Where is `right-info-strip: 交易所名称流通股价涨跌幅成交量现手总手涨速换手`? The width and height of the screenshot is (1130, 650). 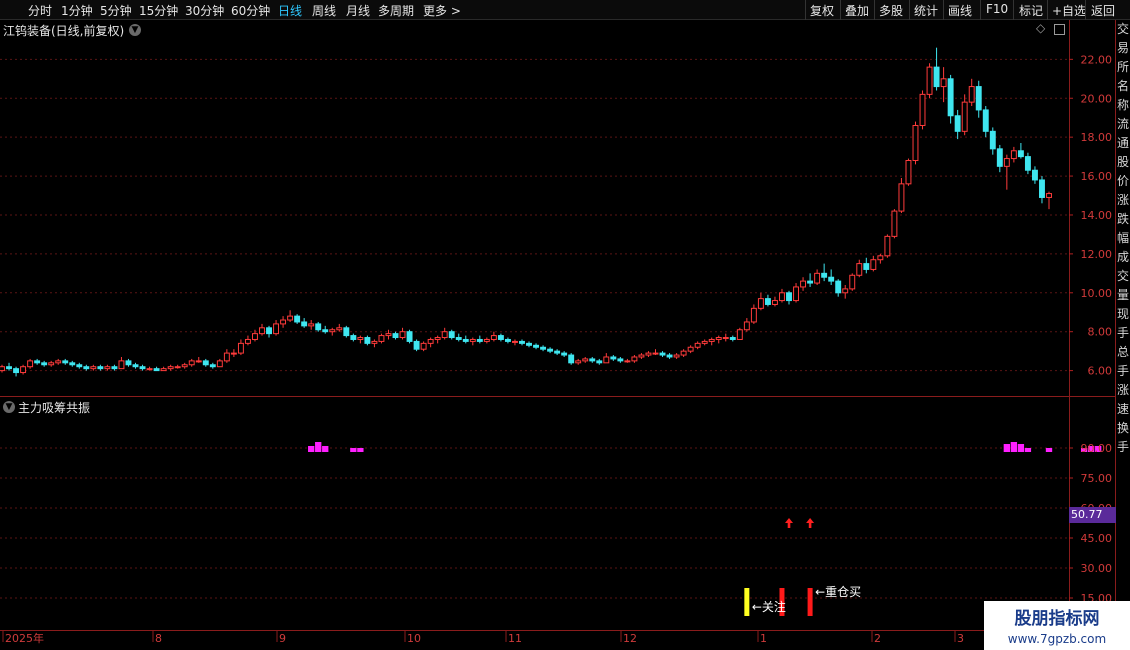
right-info-strip: 交易所名称流通股价涨跌幅成交量现手总手涨速换手 is located at coordinates (1123, 325).